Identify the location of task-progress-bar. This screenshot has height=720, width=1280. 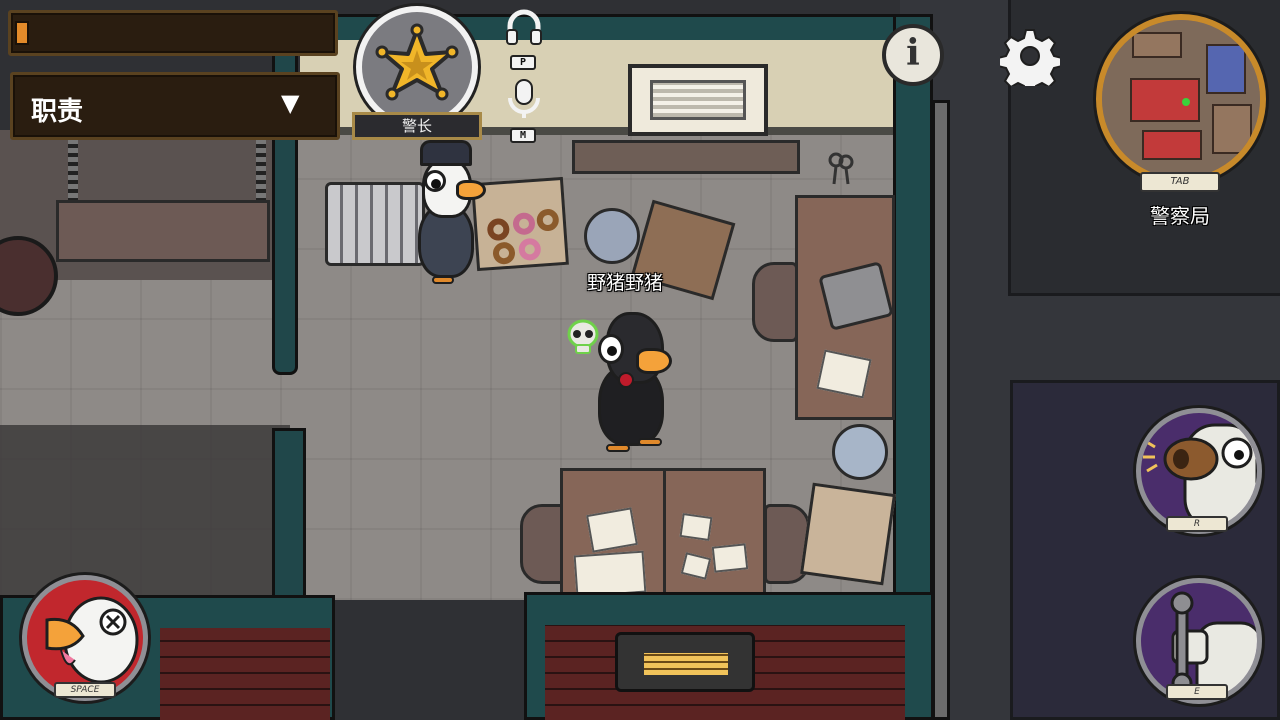
(173, 33).